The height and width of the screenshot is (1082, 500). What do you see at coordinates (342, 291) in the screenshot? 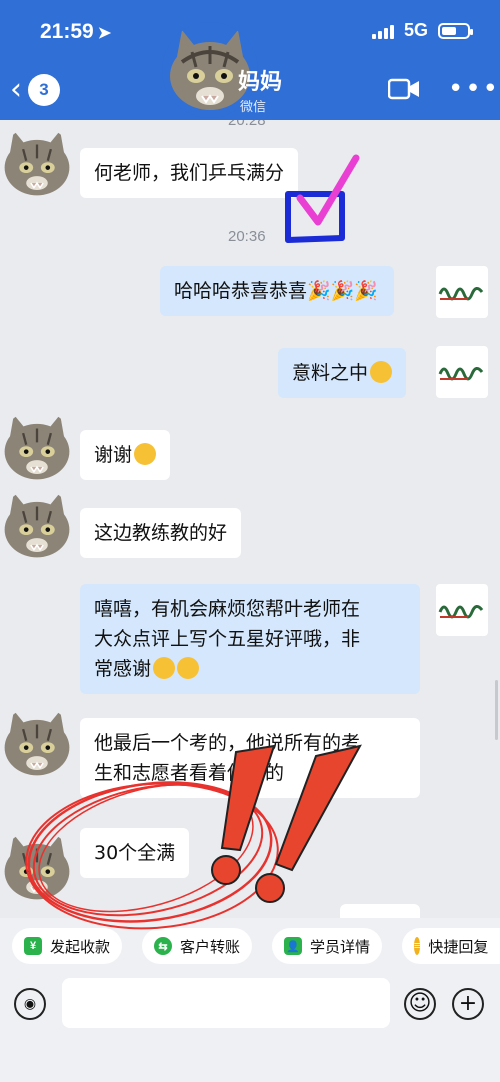
I see `party-popper-icon: 🎉🎉🎉` at bounding box center [342, 291].